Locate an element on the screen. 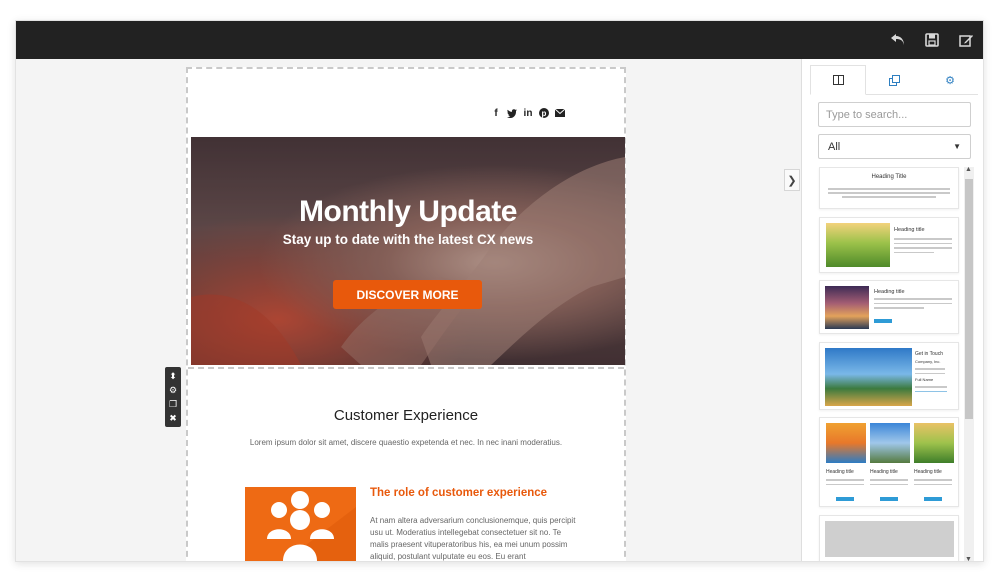 The image size is (1000, 586). row-selection-border is located at coordinates (406, 368).